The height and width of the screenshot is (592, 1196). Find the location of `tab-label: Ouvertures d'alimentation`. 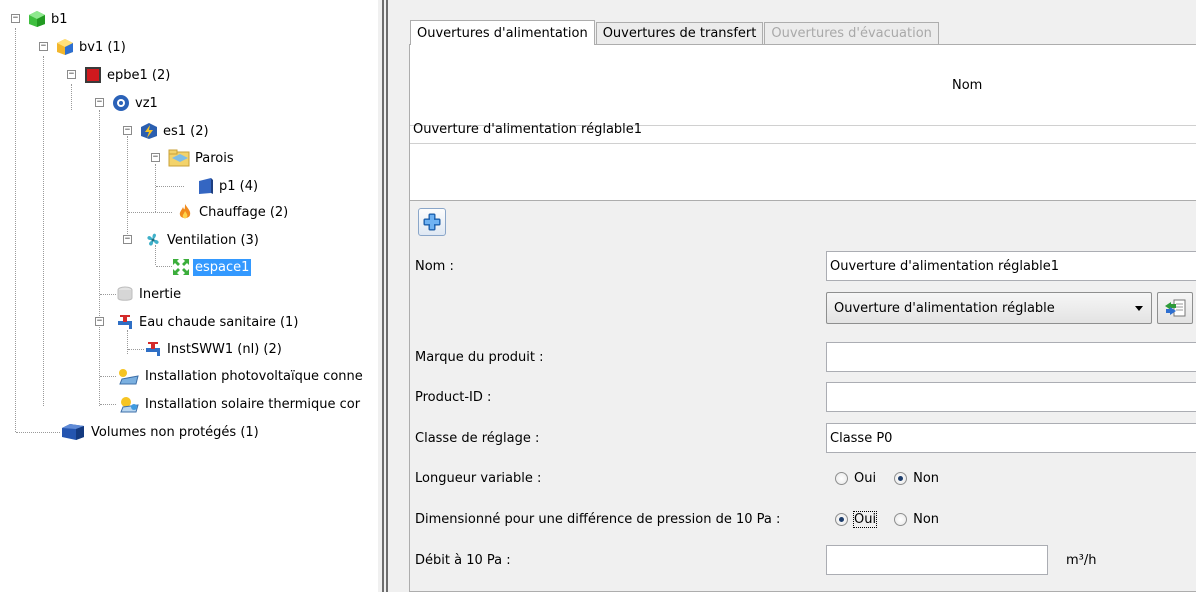

tab-label: Ouvertures d'alimentation is located at coordinates (502, 33).